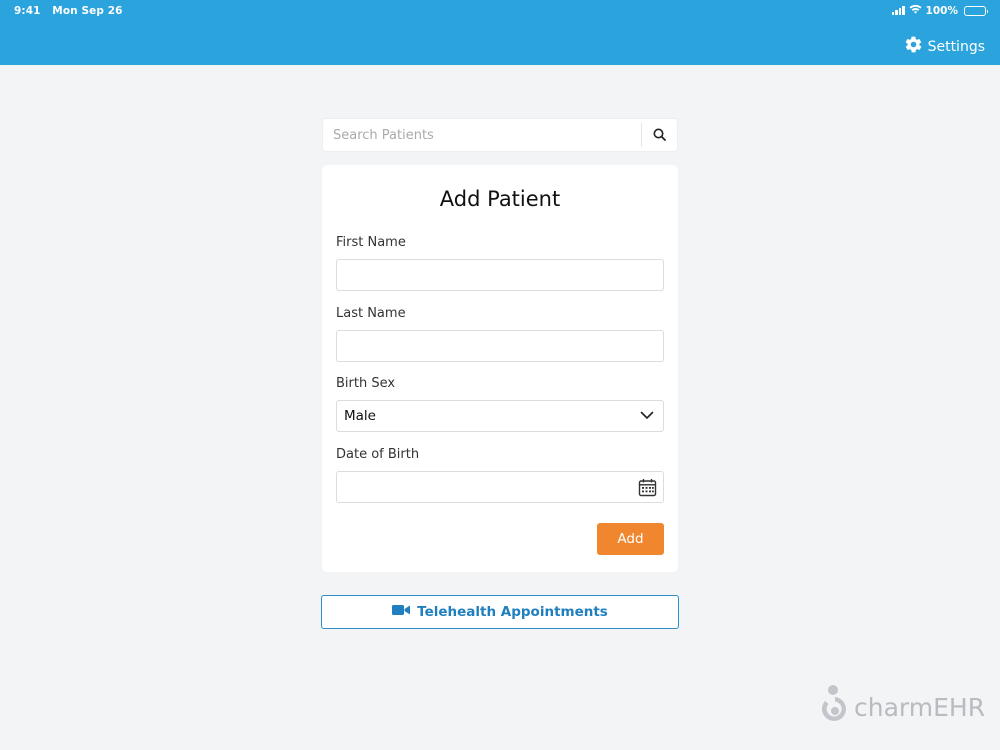 Image resolution: width=1000 pixels, height=750 pixels. I want to click on first-name-field, so click(500, 275).